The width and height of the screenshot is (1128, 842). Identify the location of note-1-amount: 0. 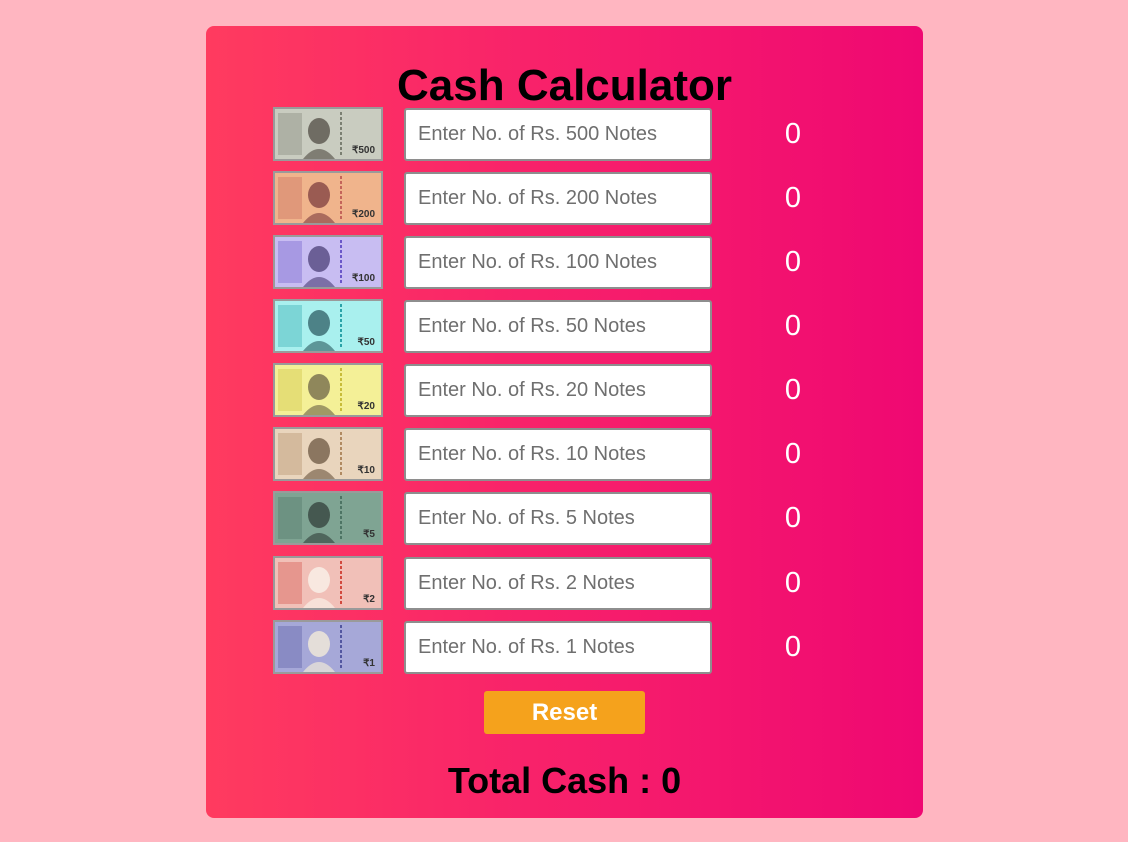
(793, 647).